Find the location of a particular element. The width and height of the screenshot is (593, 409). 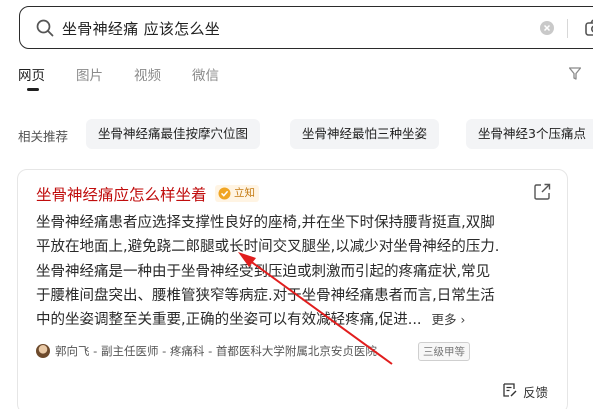

related-label: 相关推荐 is located at coordinates (43, 136).